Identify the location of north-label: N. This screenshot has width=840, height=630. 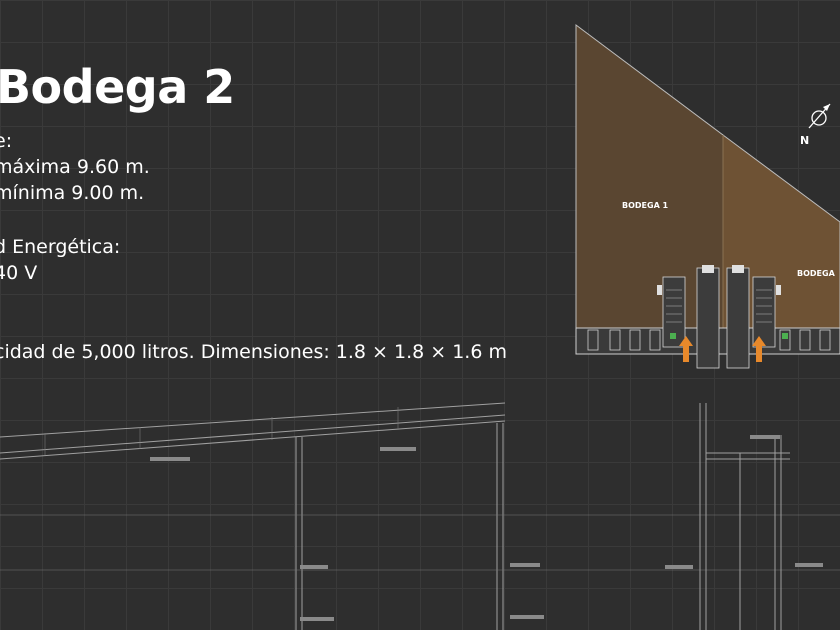
(804, 140).